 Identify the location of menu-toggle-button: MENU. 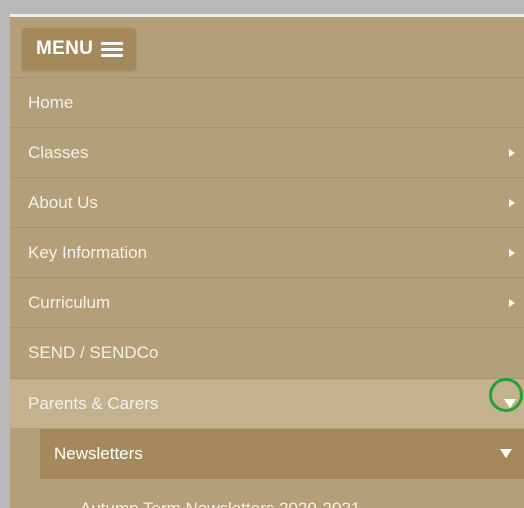
(79, 49).